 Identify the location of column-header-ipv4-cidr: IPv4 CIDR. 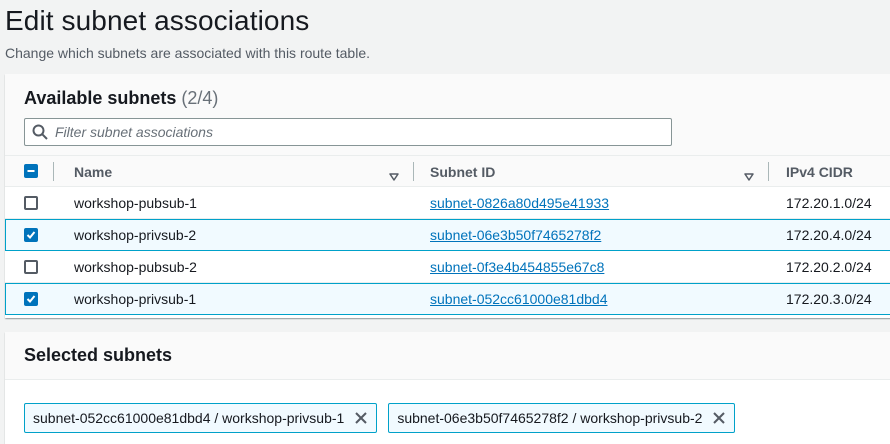
(819, 172).